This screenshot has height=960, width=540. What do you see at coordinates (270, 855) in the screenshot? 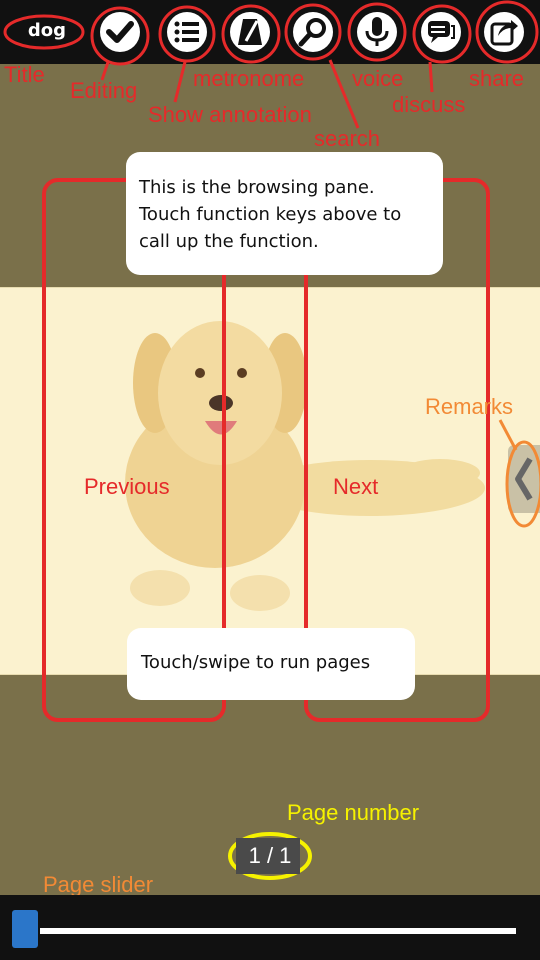
I see `page-number: 1 / 1` at bounding box center [270, 855].